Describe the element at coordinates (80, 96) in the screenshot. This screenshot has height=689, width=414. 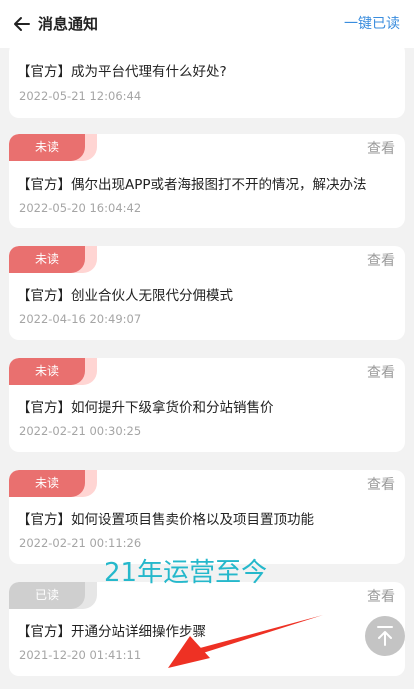
I see `message-time: 2022-05-21 12:06:44` at that location.